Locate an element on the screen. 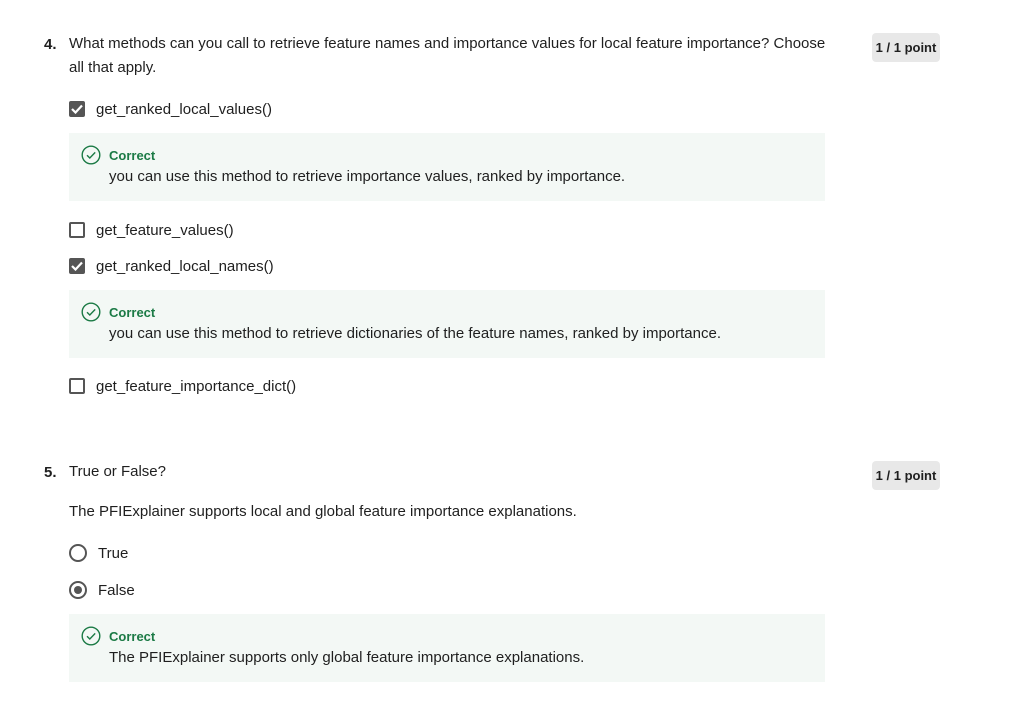  option-get-feature-importance-dict: get_feature_importance_dict() is located at coordinates (182, 386).